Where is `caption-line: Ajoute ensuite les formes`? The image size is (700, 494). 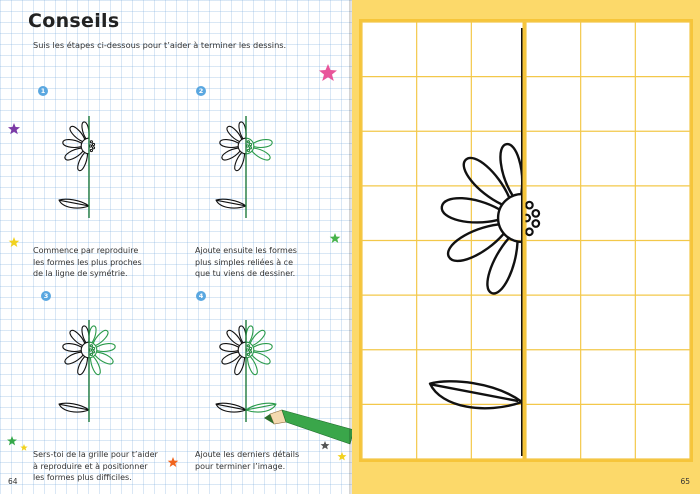 caption-line: Ajoute ensuite les formes is located at coordinates (246, 250).